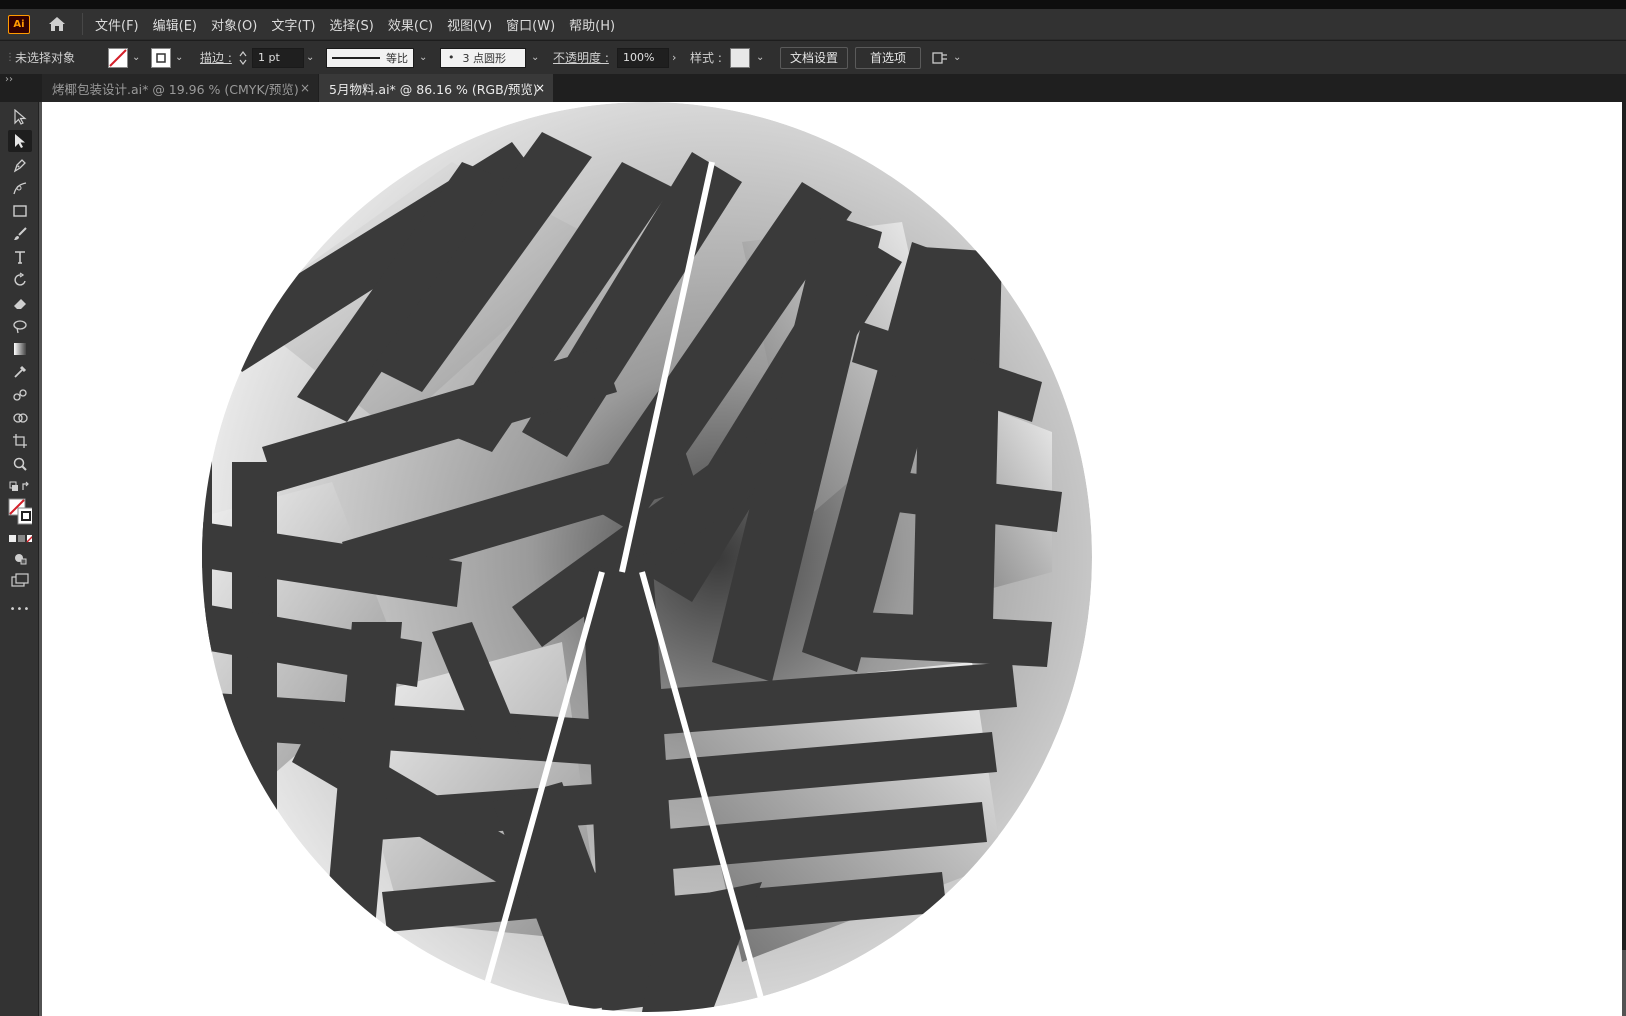  I want to click on menu-divider, so click(82, 24).